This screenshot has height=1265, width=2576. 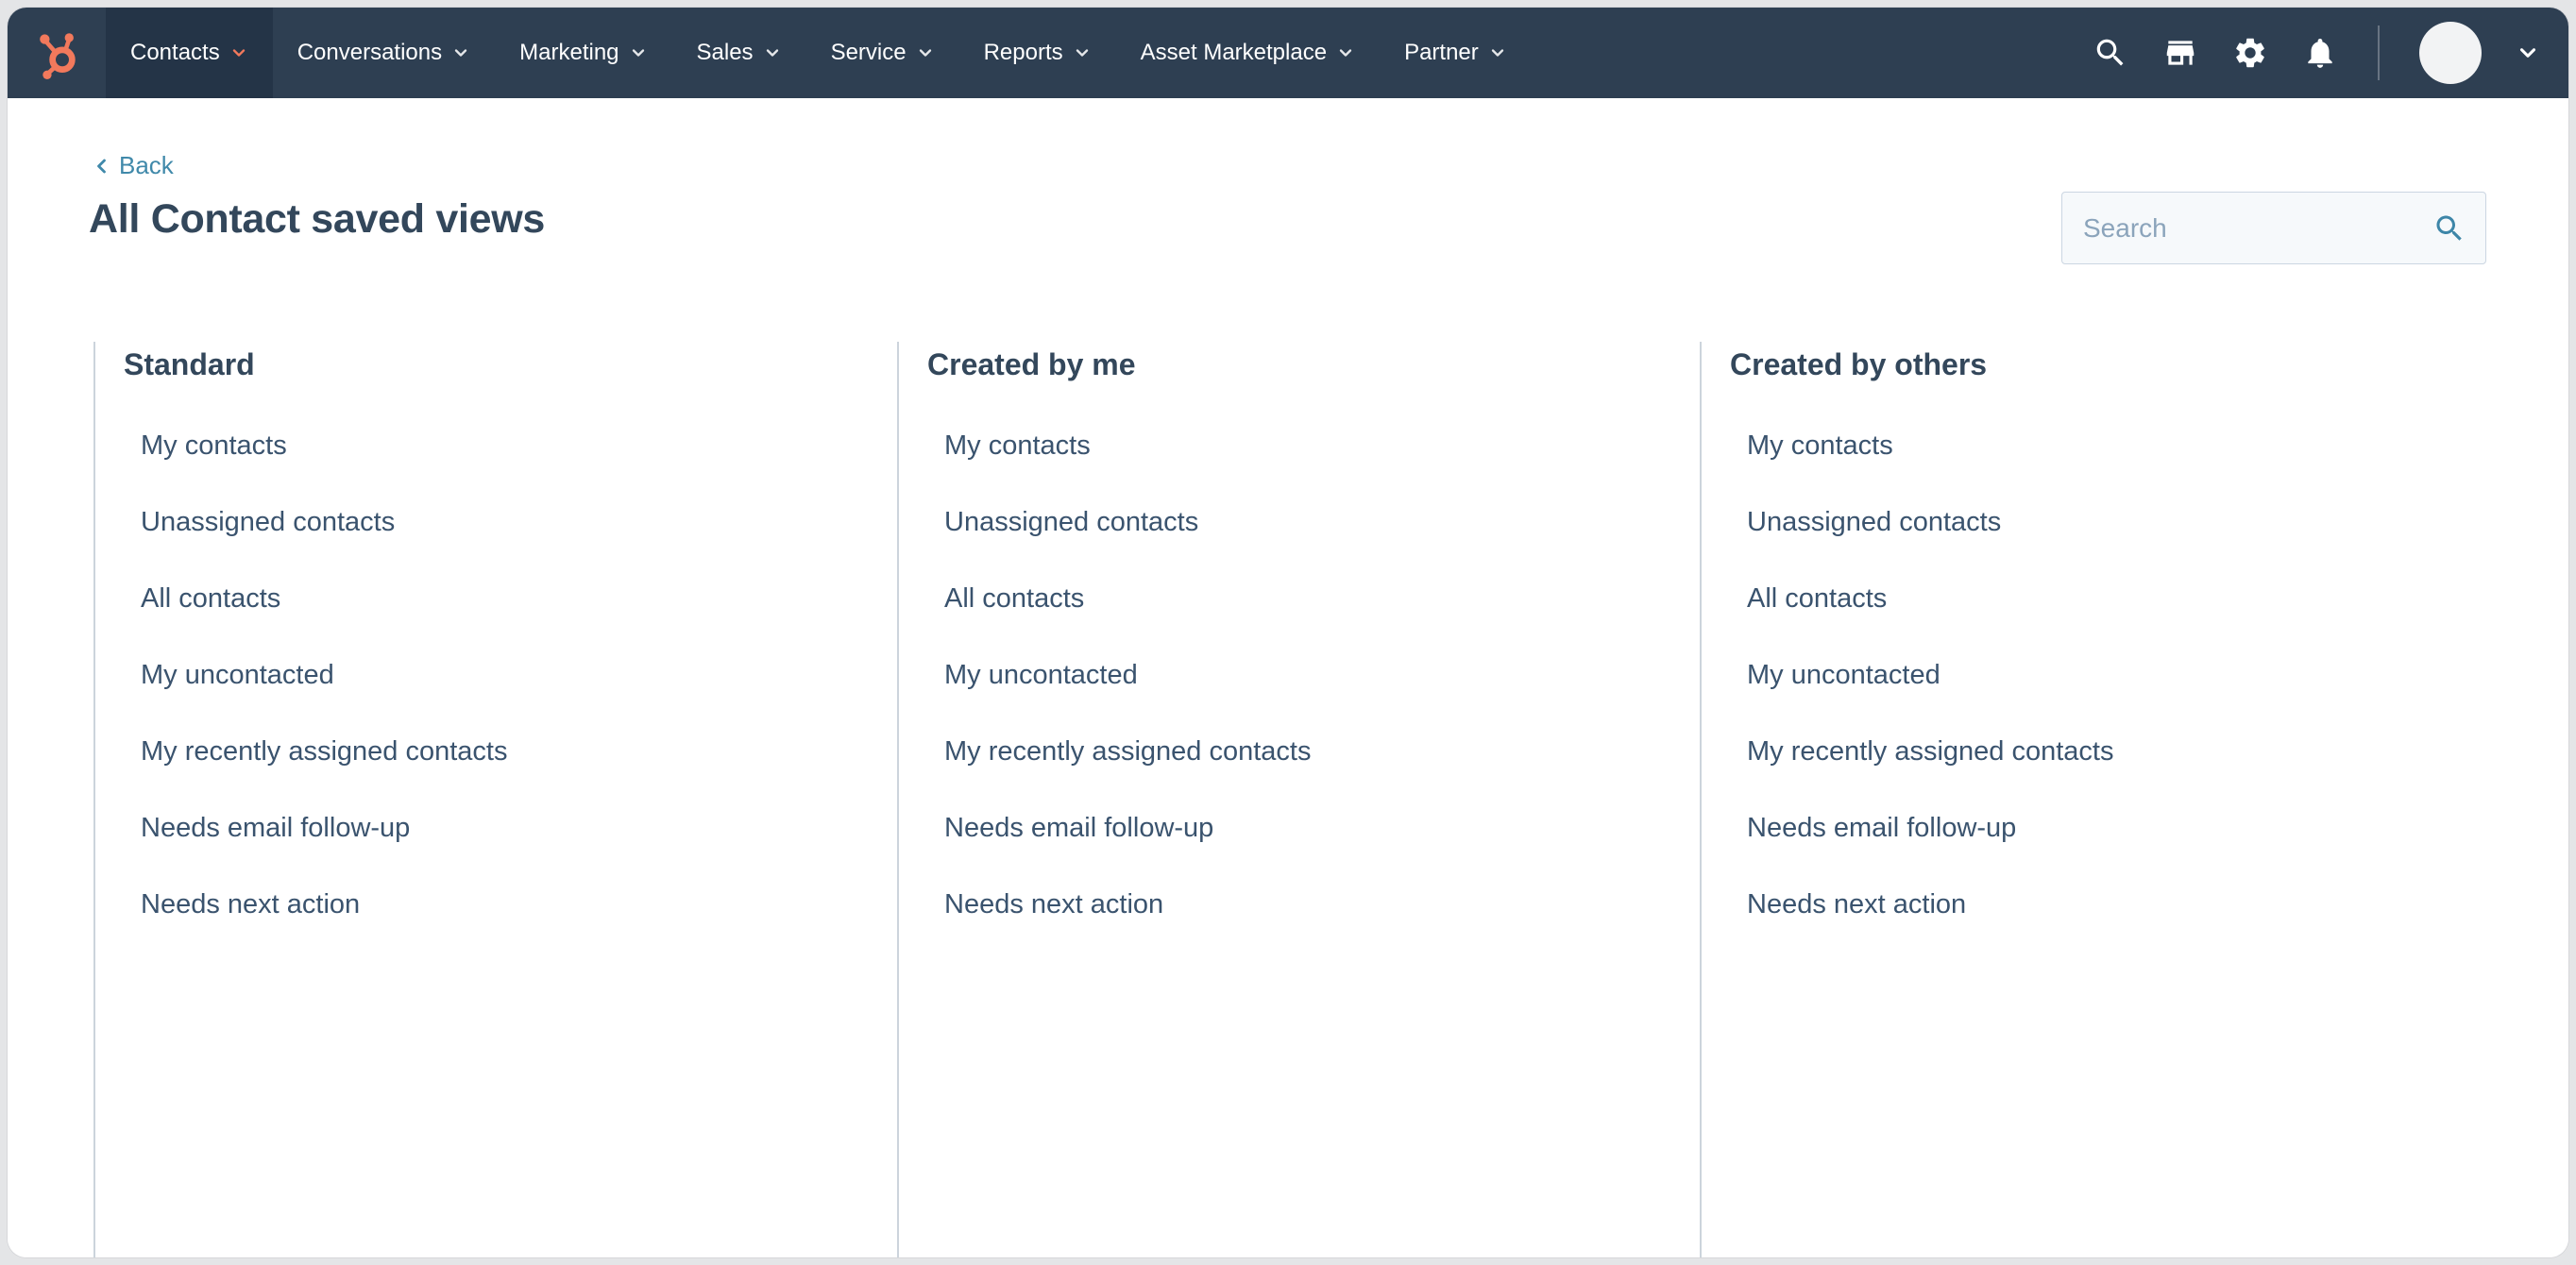 What do you see at coordinates (1234, 53) in the screenshot?
I see `nav-item-label: Asset Marketplace` at bounding box center [1234, 53].